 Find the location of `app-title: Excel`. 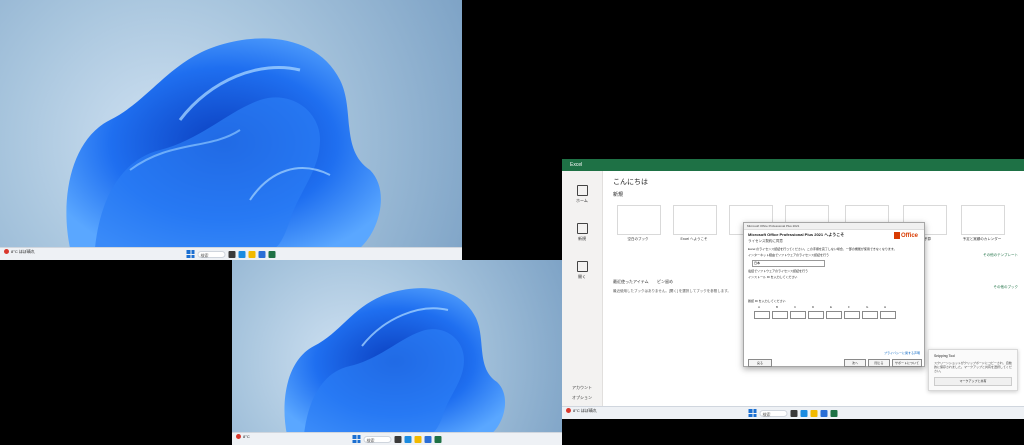

app-title: Excel is located at coordinates (576, 165).